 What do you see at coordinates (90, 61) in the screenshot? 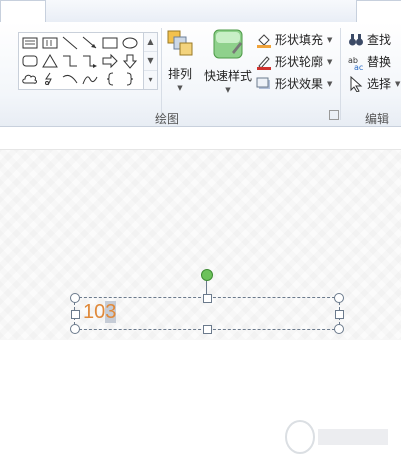
I see `elbow-arrow-connector-shape-icon` at bounding box center [90, 61].